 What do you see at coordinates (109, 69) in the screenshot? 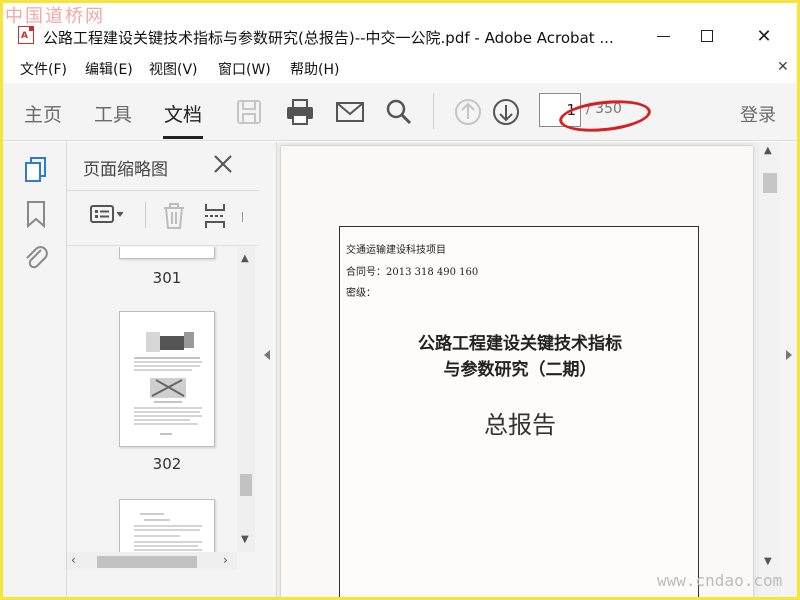
I see `menu-edit: 编辑(E)` at bounding box center [109, 69].